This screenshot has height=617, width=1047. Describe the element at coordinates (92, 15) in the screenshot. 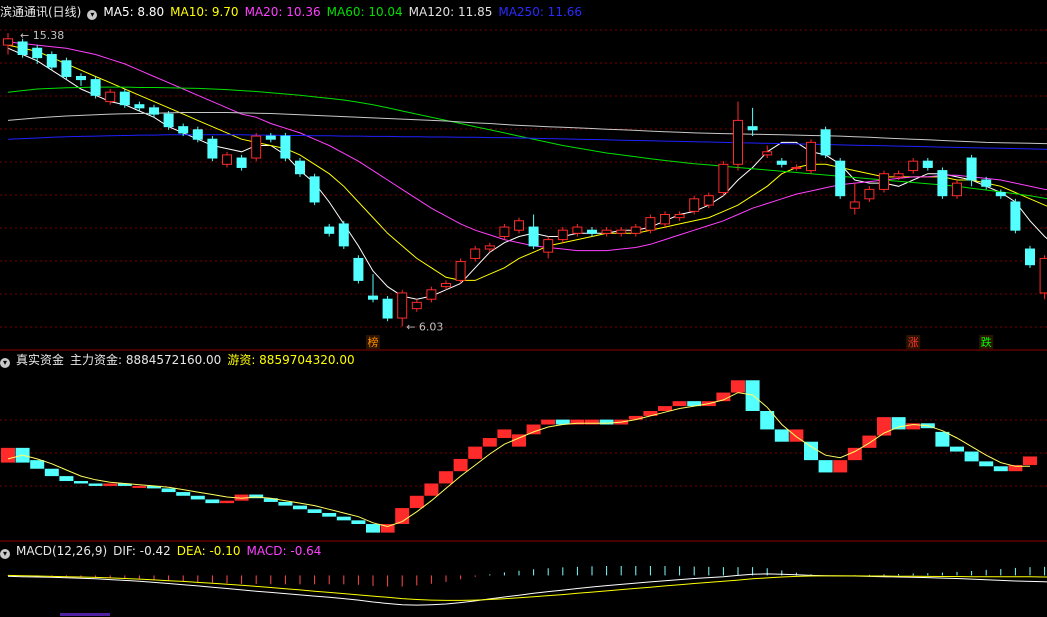

I see `settings-circle-icon: ▾` at that location.